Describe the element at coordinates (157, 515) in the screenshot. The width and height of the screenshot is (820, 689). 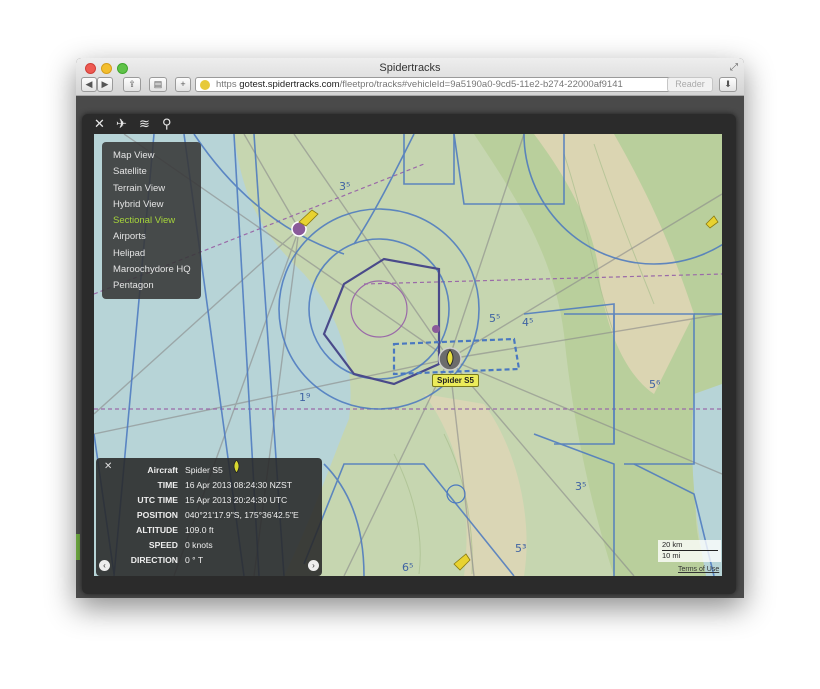
I see `info-label: POSITION` at that location.